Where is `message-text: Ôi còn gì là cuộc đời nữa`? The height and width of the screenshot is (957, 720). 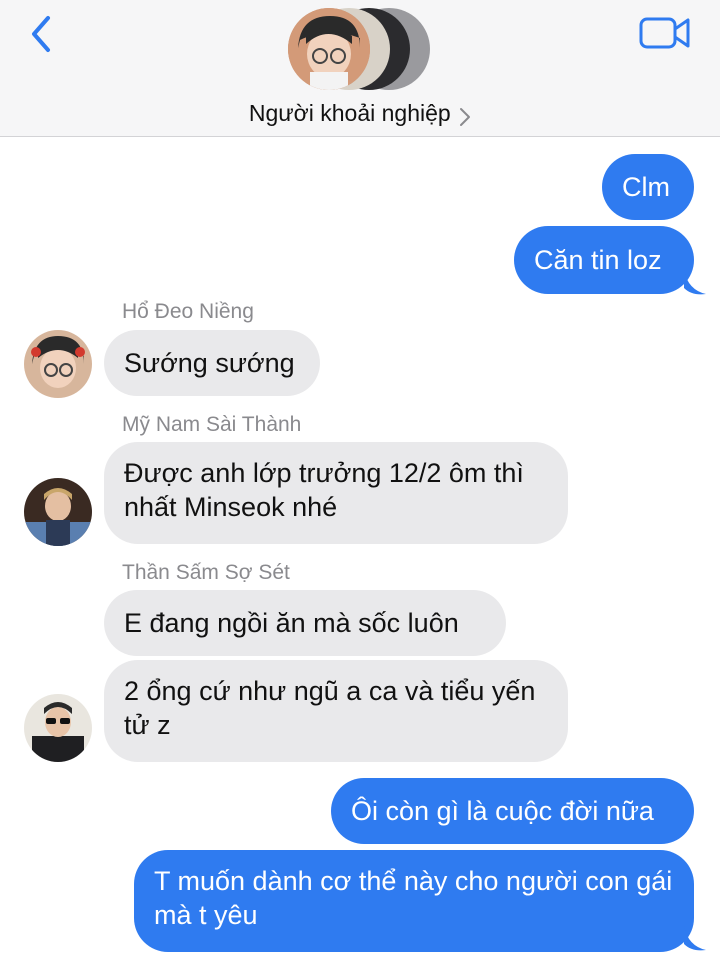 message-text: Ôi còn gì là cuộc đời nữa is located at coordinates (502, 811).